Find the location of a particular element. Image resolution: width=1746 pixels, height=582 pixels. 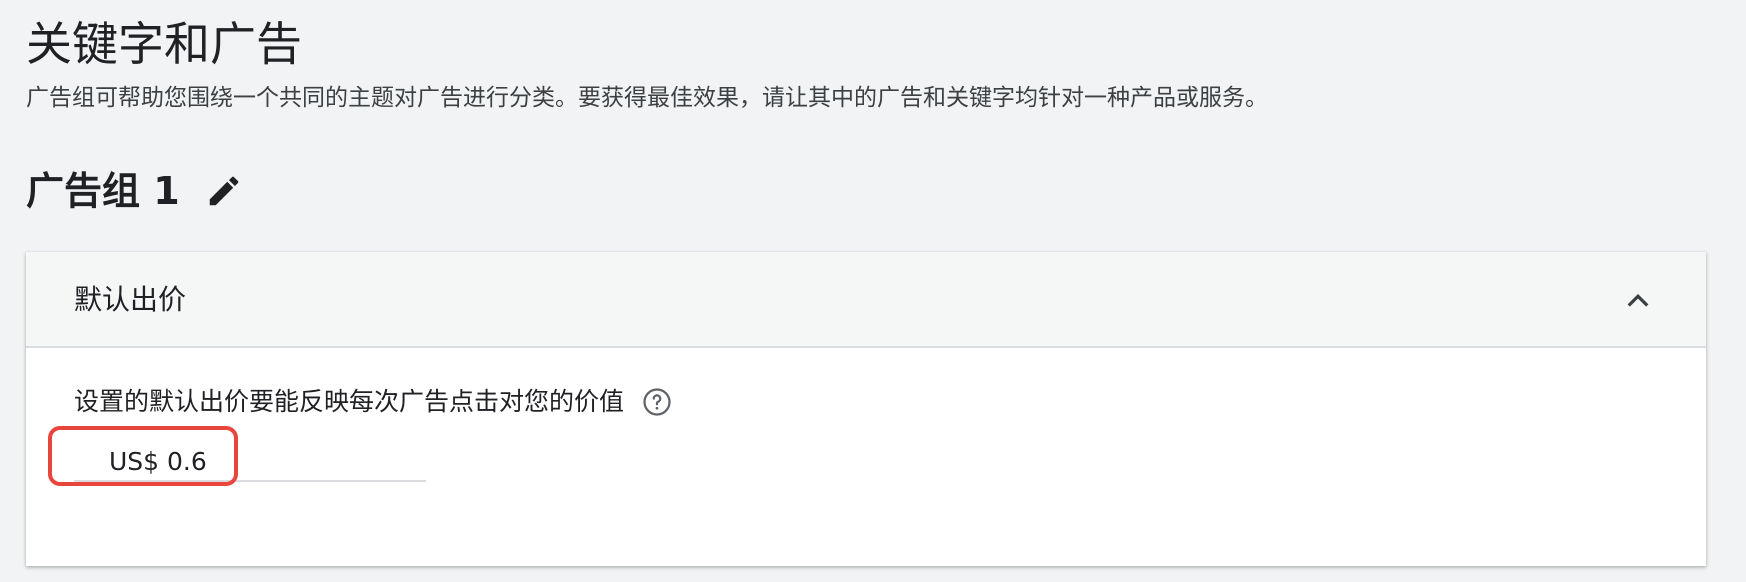

help-circle-icon is located at coordinates (657, 402).